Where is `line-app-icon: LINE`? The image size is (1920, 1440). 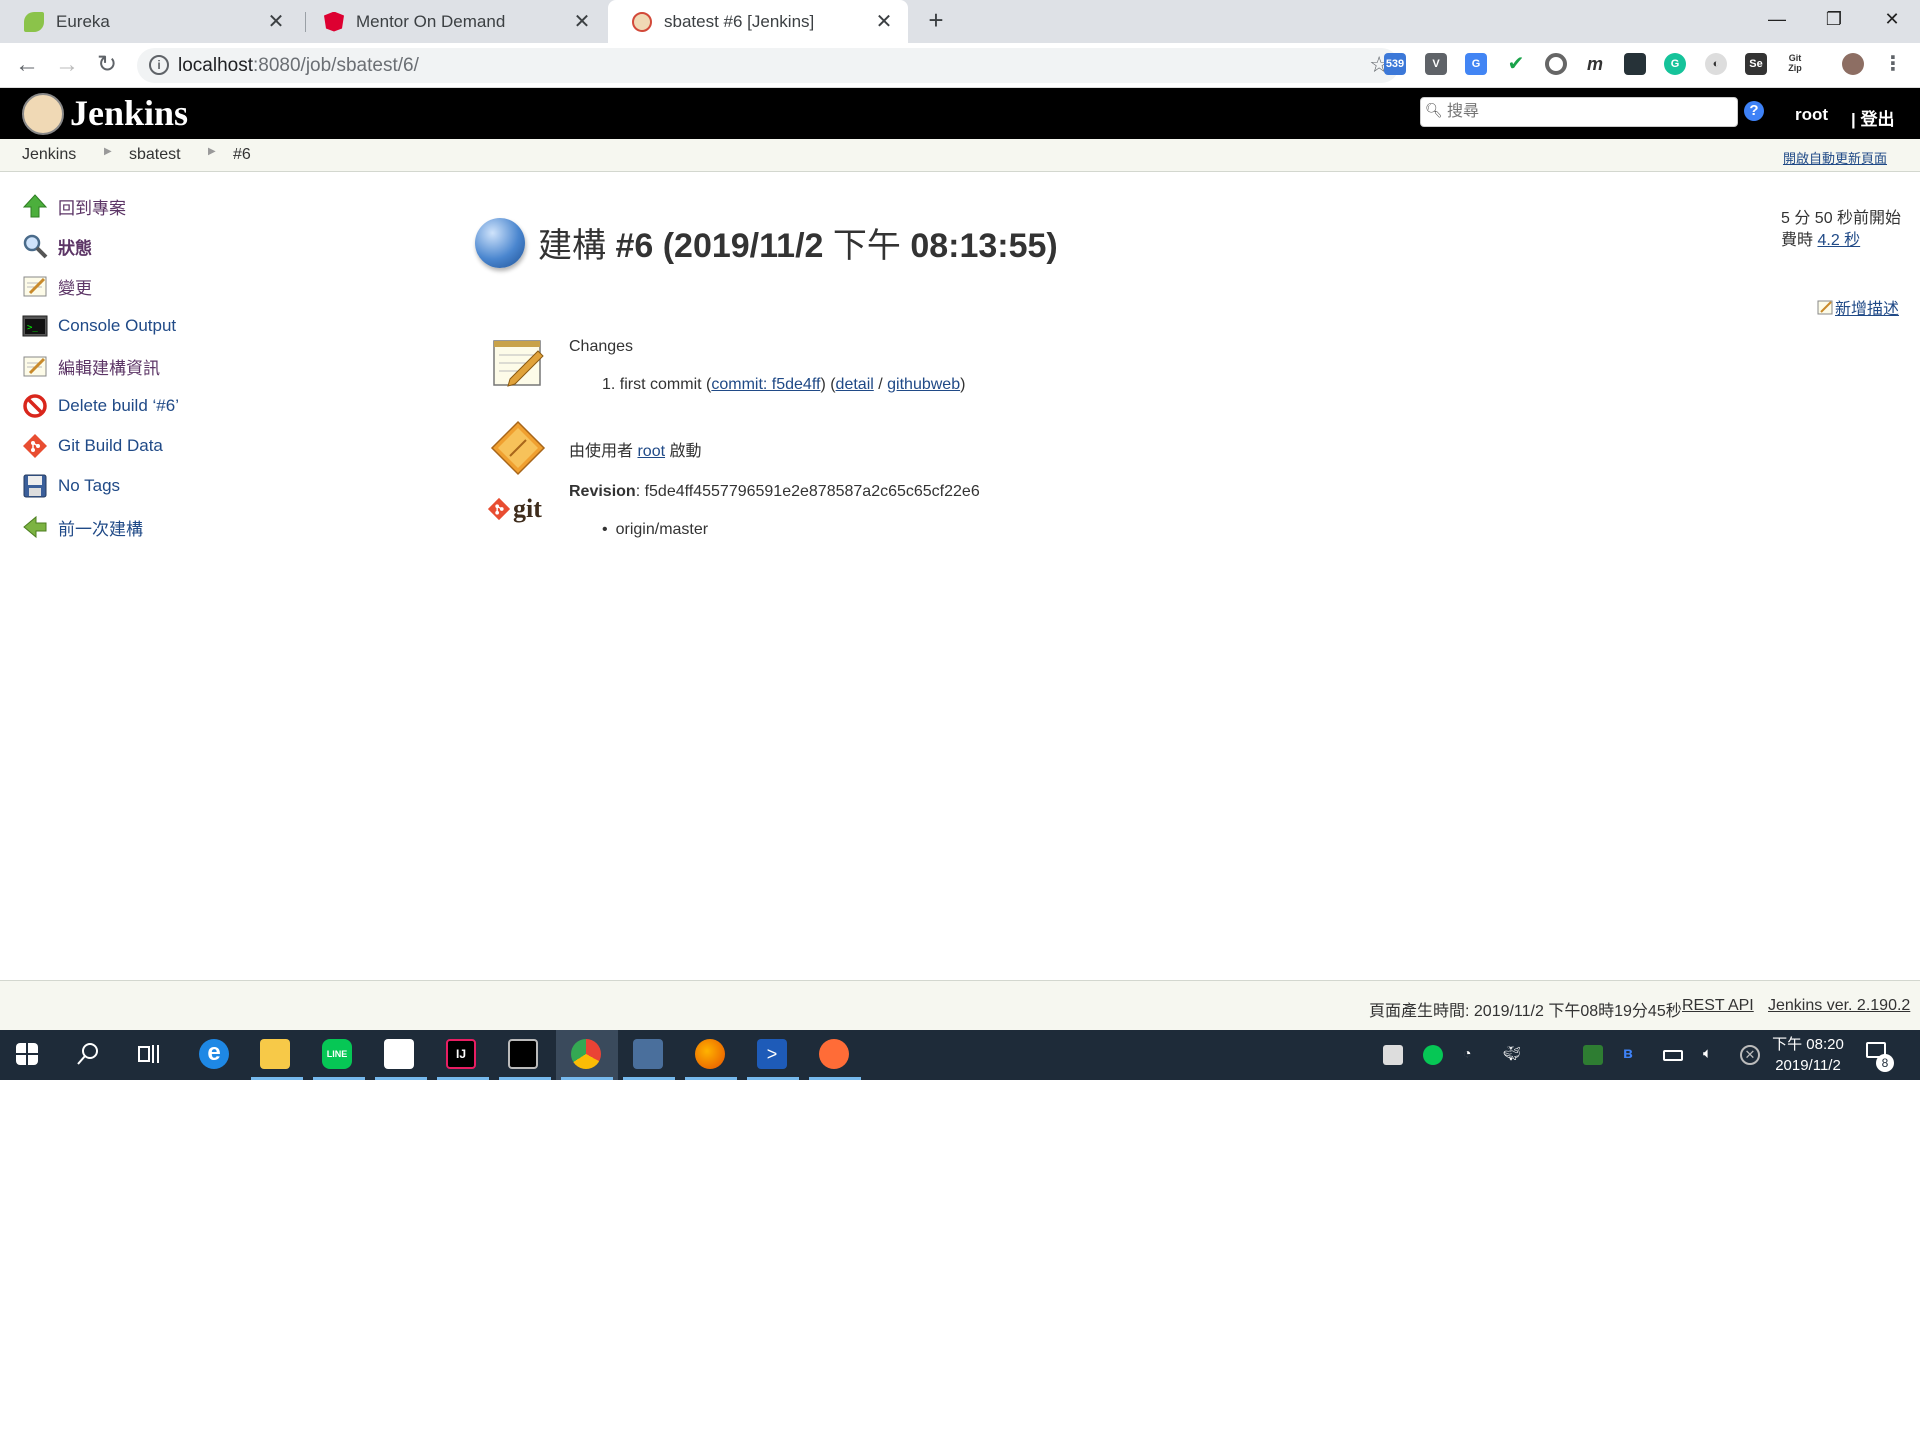 line-app-icon: LINE is located at coordinates (337, 1054).